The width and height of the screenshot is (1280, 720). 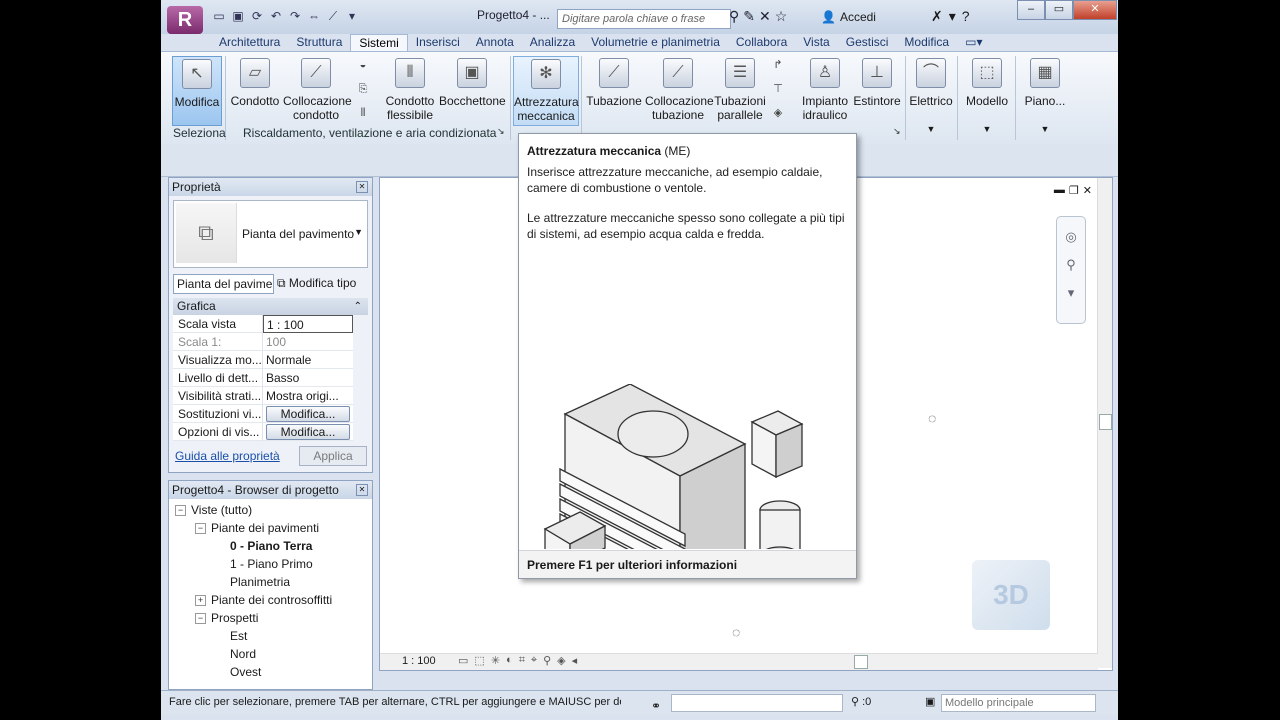 I want to click on modify-button: ↖ Modifica, so click(x=197, y=91).